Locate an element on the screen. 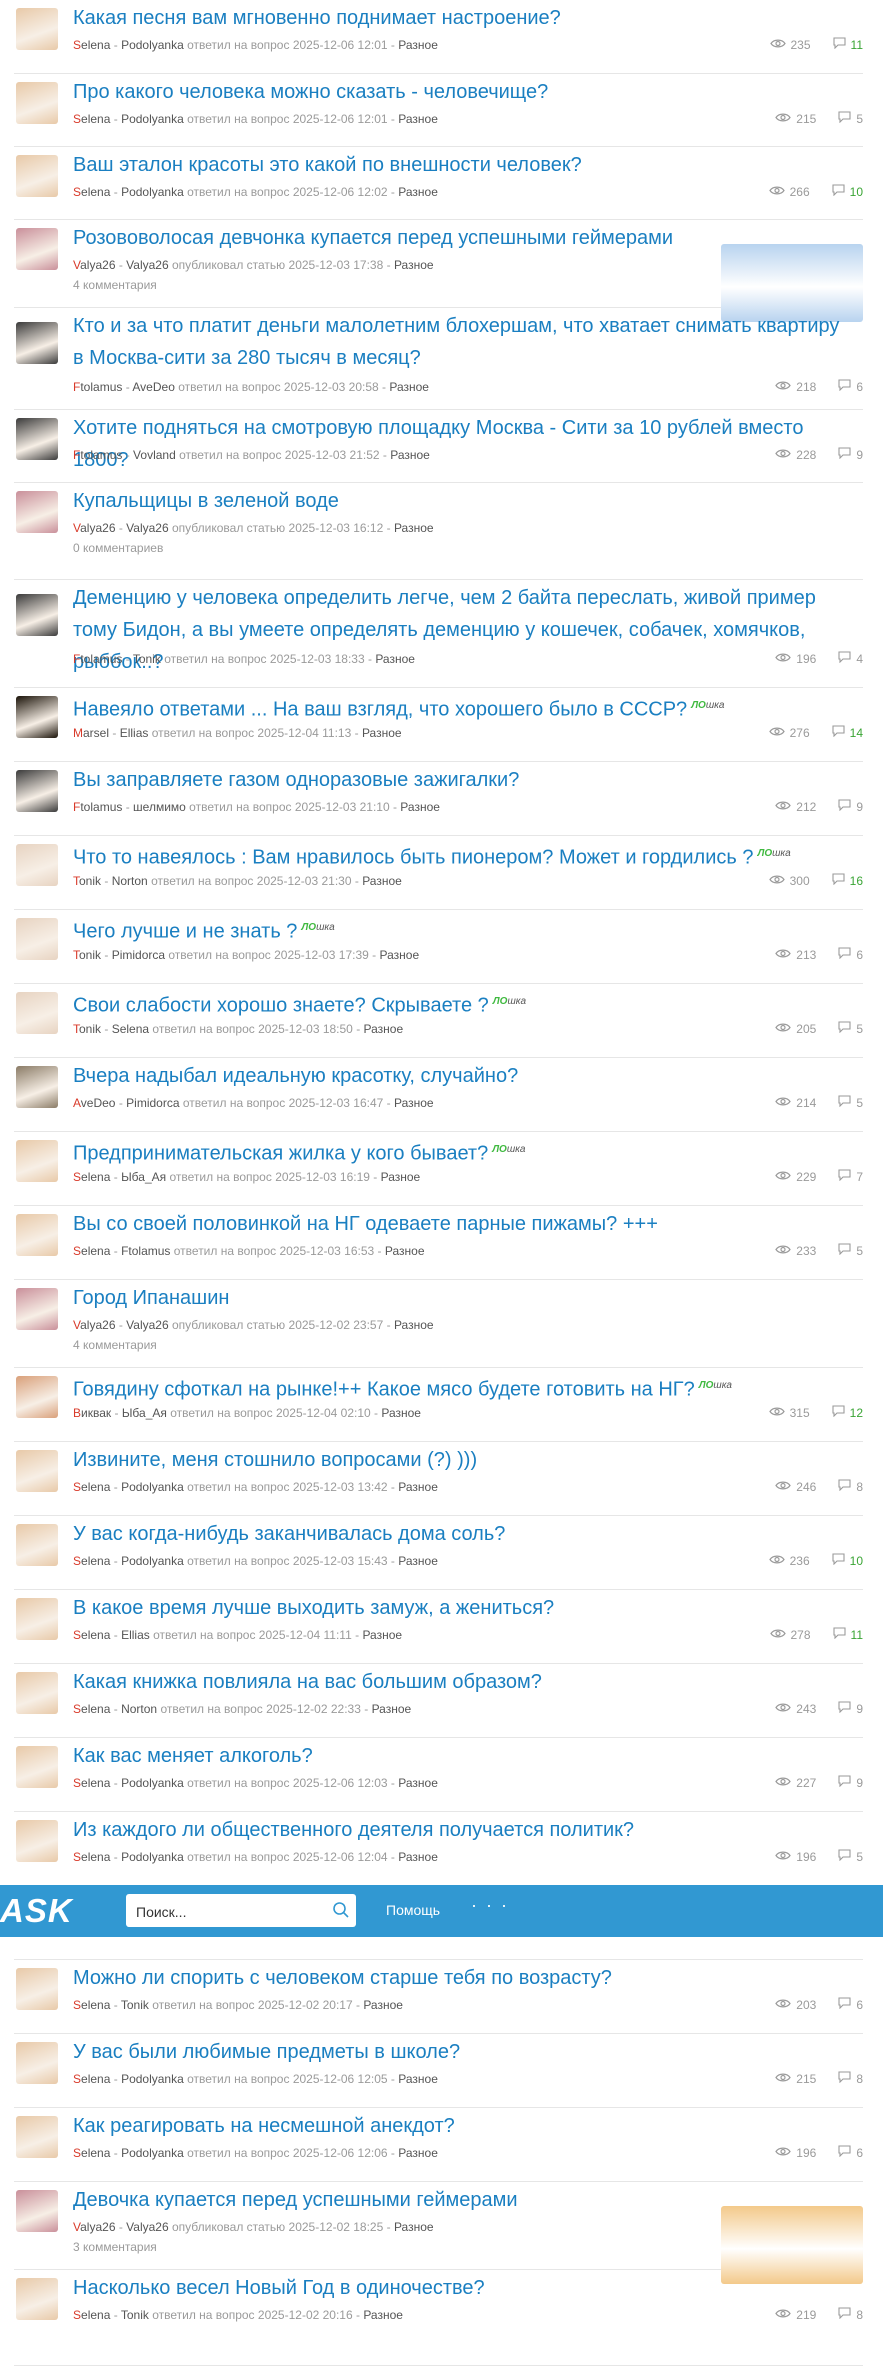  comments-count: 4 комментария is located at coordinates (115, 1345).